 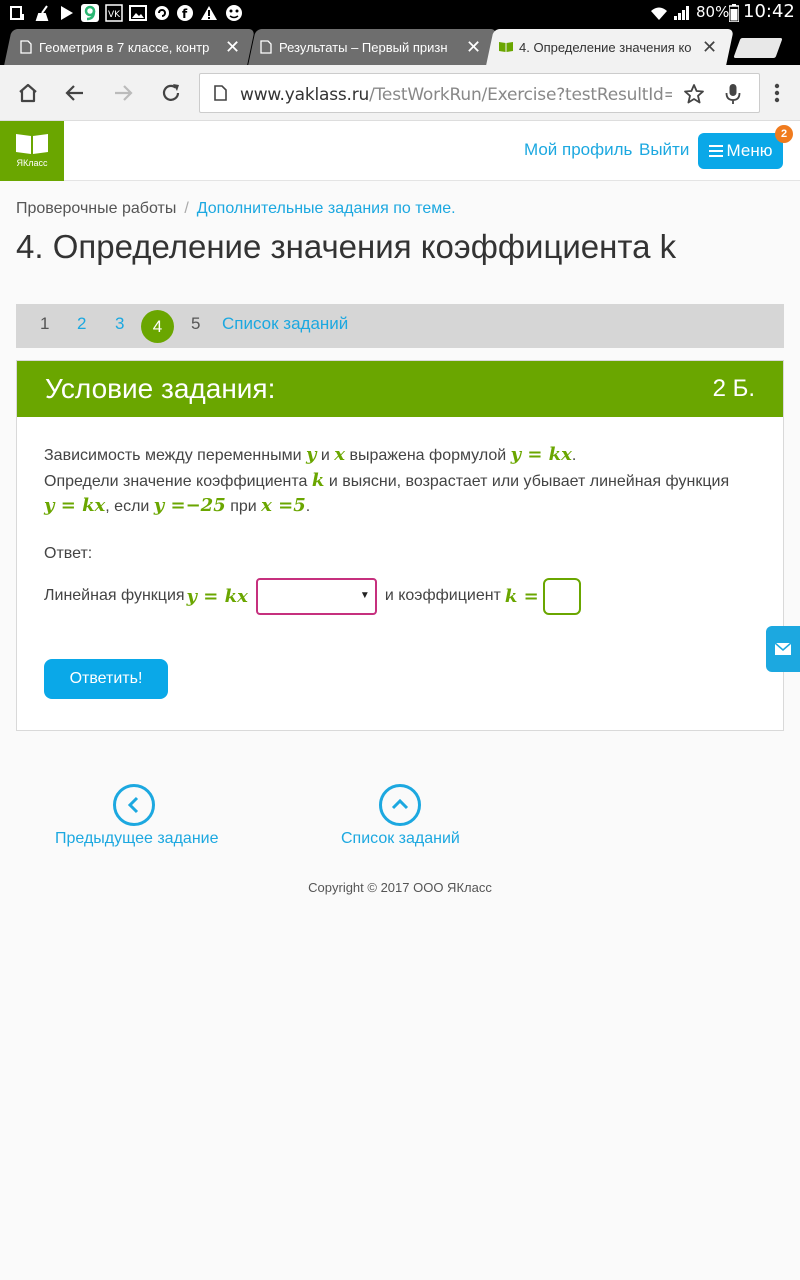 I want to click on task-text: при, so click(x=243, y=506).